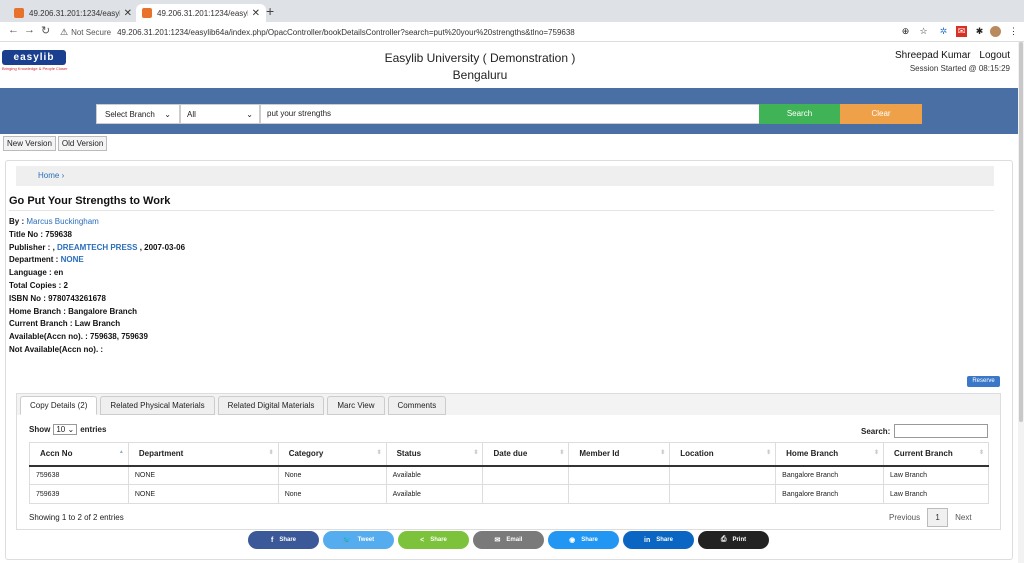  I want to click on column-status: Status, so click(434, 454).